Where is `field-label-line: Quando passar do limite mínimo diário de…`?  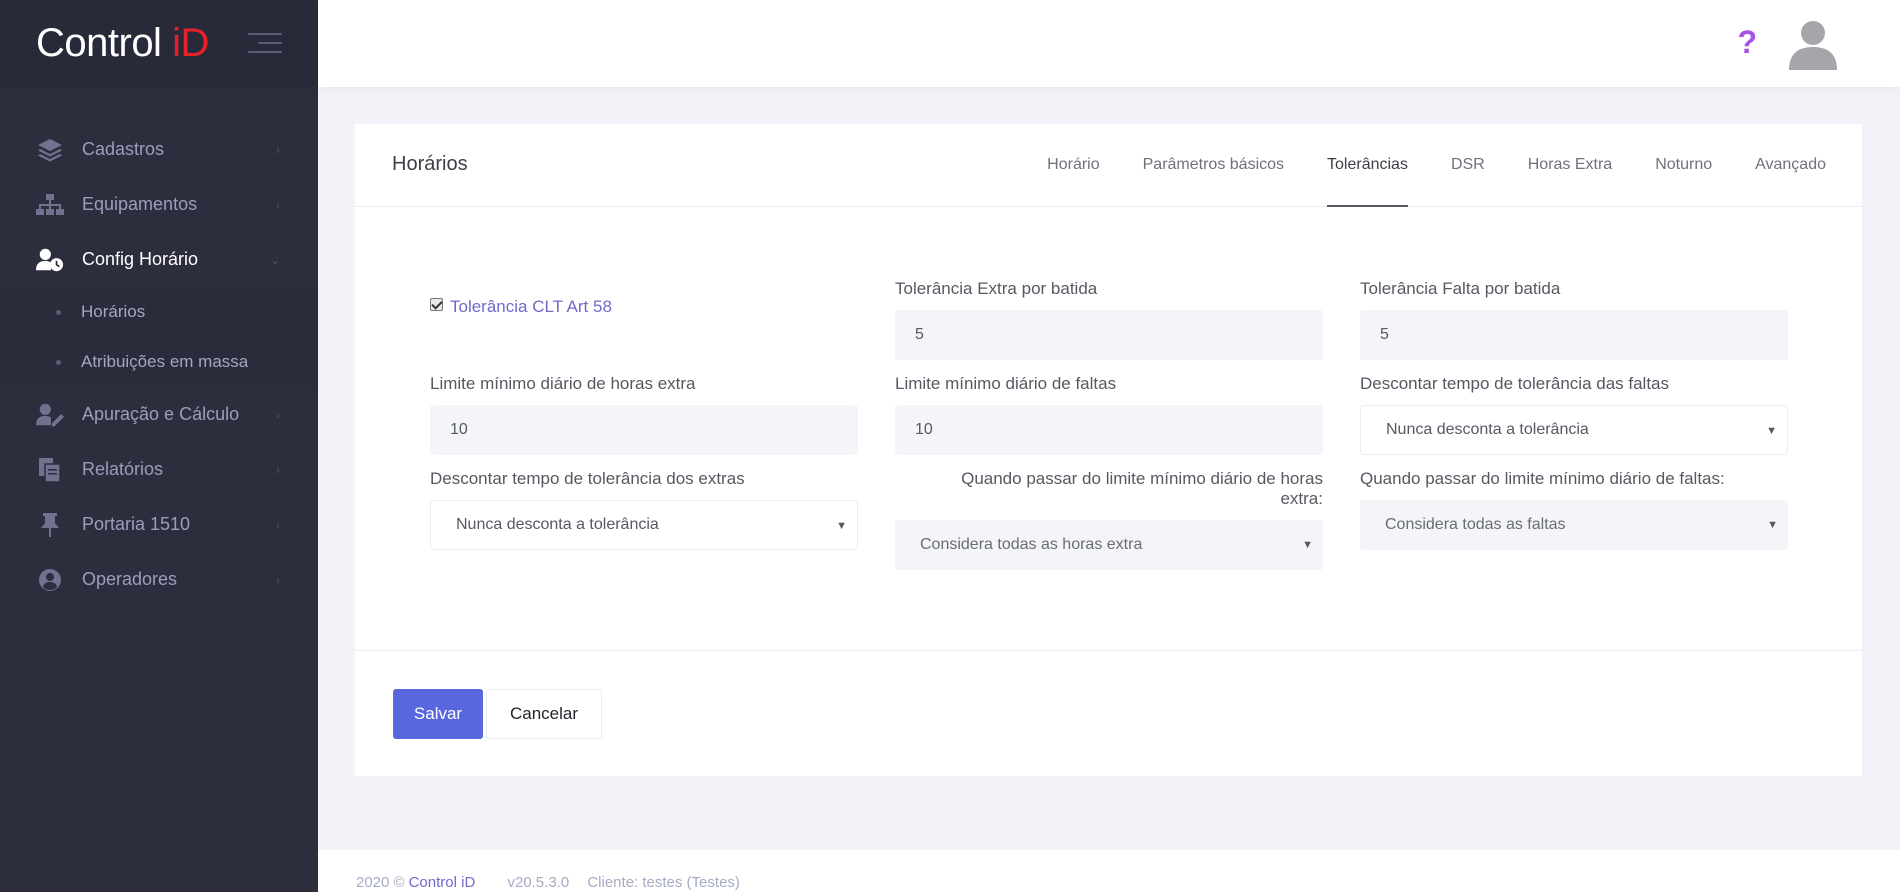
field-label-line: Quando passar do limite mínimo diário de… is located at coordinates (1142, 478).